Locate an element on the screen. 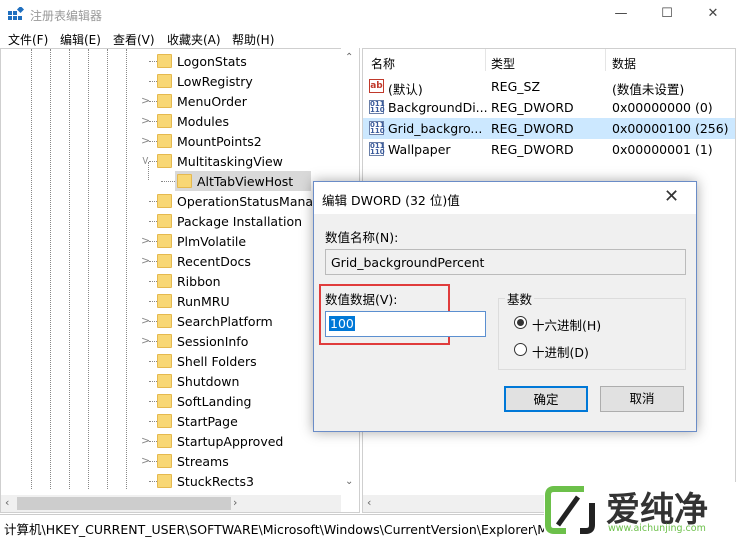 Image resolution: width=736 pixels, height=538 pixels. tree-item-label: OperationStatusManag is located at coordinates (249, 201).